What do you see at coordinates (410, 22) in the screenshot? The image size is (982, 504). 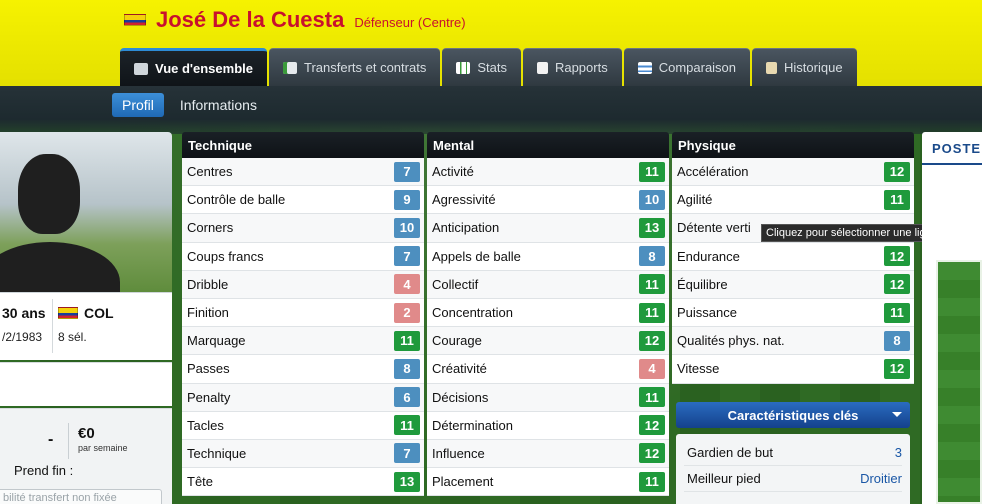 I see `player-role: Défenseur (Centre)` at bounding box center [410, 22].